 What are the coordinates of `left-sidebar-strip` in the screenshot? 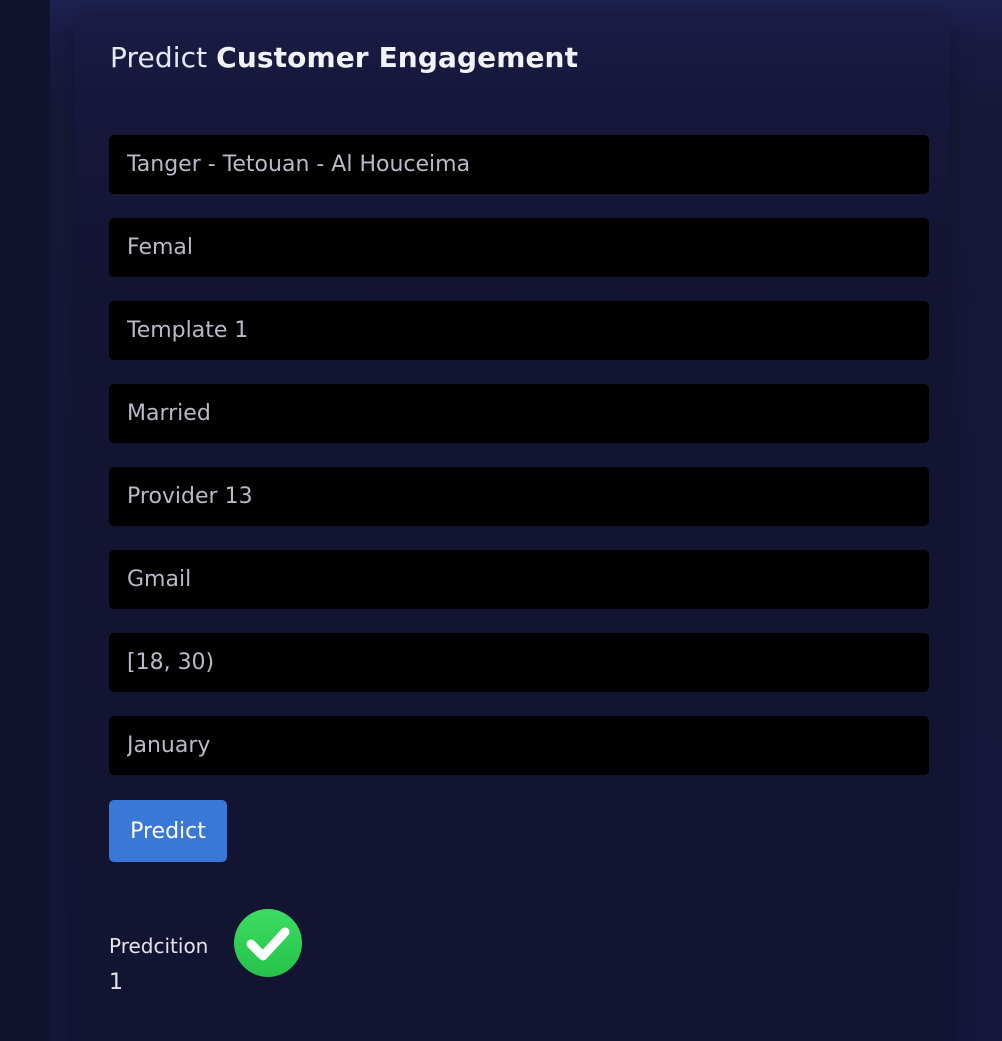 It's located at (25, 520).